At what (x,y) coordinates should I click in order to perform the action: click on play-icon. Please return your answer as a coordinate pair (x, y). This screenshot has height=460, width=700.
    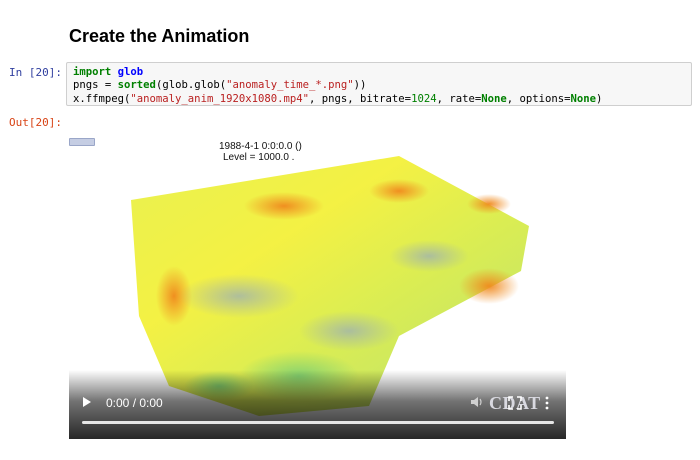
    Looking at the image, I should click on (87, 402).